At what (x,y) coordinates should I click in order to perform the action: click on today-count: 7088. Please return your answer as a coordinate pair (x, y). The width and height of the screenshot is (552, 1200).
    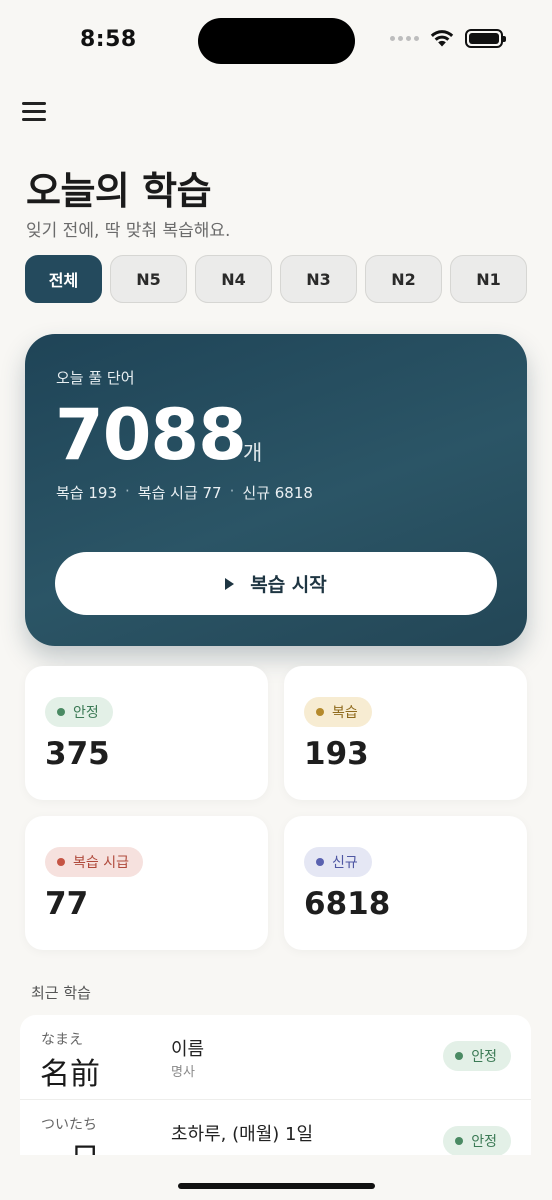
    Looking at the image, I should click on (151, 435).